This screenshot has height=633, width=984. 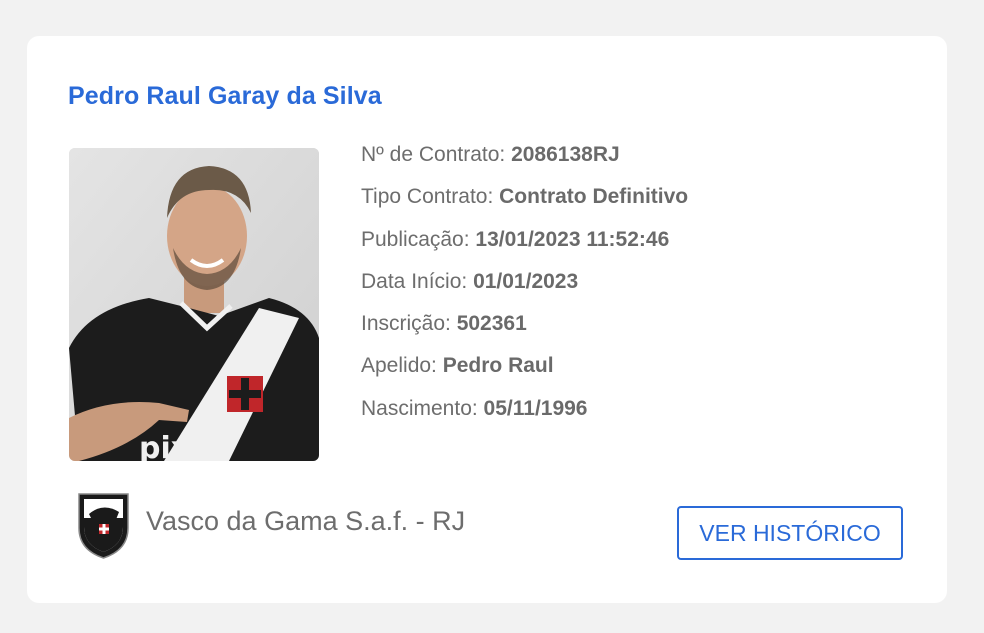 What do you see at coordinates (525, 197) in the screenshot?
I see `detail-contract-type: Tipo Contrato: Contrato Definitivo` at bounding box center [525, 197].